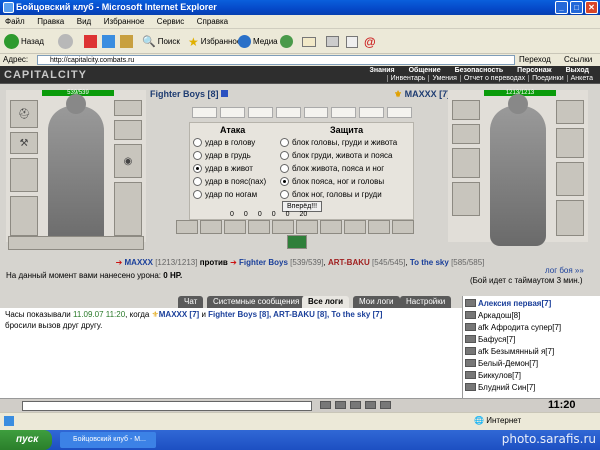 The width and height of the screenshot is (600, 450). Describe the element at coordinates (479, 70) in the screenshot. I see `nav-security: Безопасность` at that location.